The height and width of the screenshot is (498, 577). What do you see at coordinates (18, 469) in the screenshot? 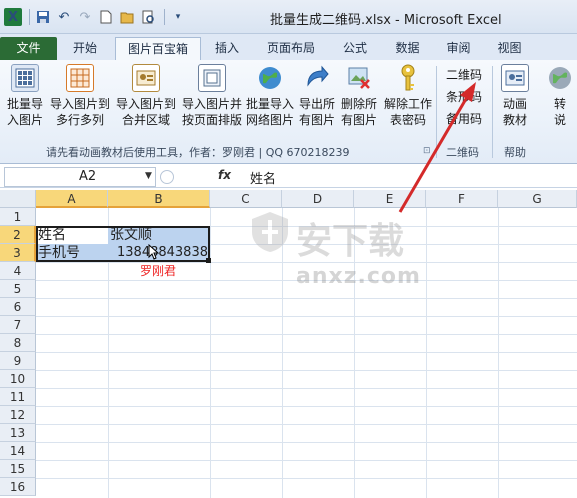
I see `row-header: 15` at bounding box center [18, 469].